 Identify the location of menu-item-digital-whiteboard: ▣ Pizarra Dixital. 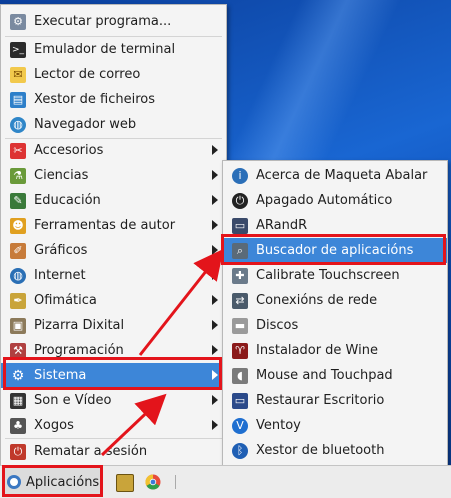
(113, 325).